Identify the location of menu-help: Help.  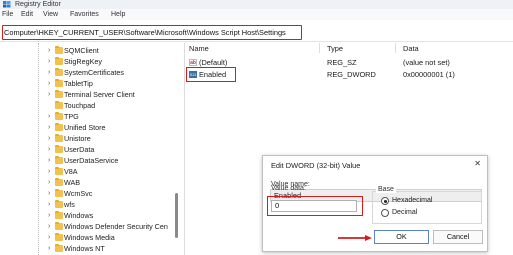
(118, 14).